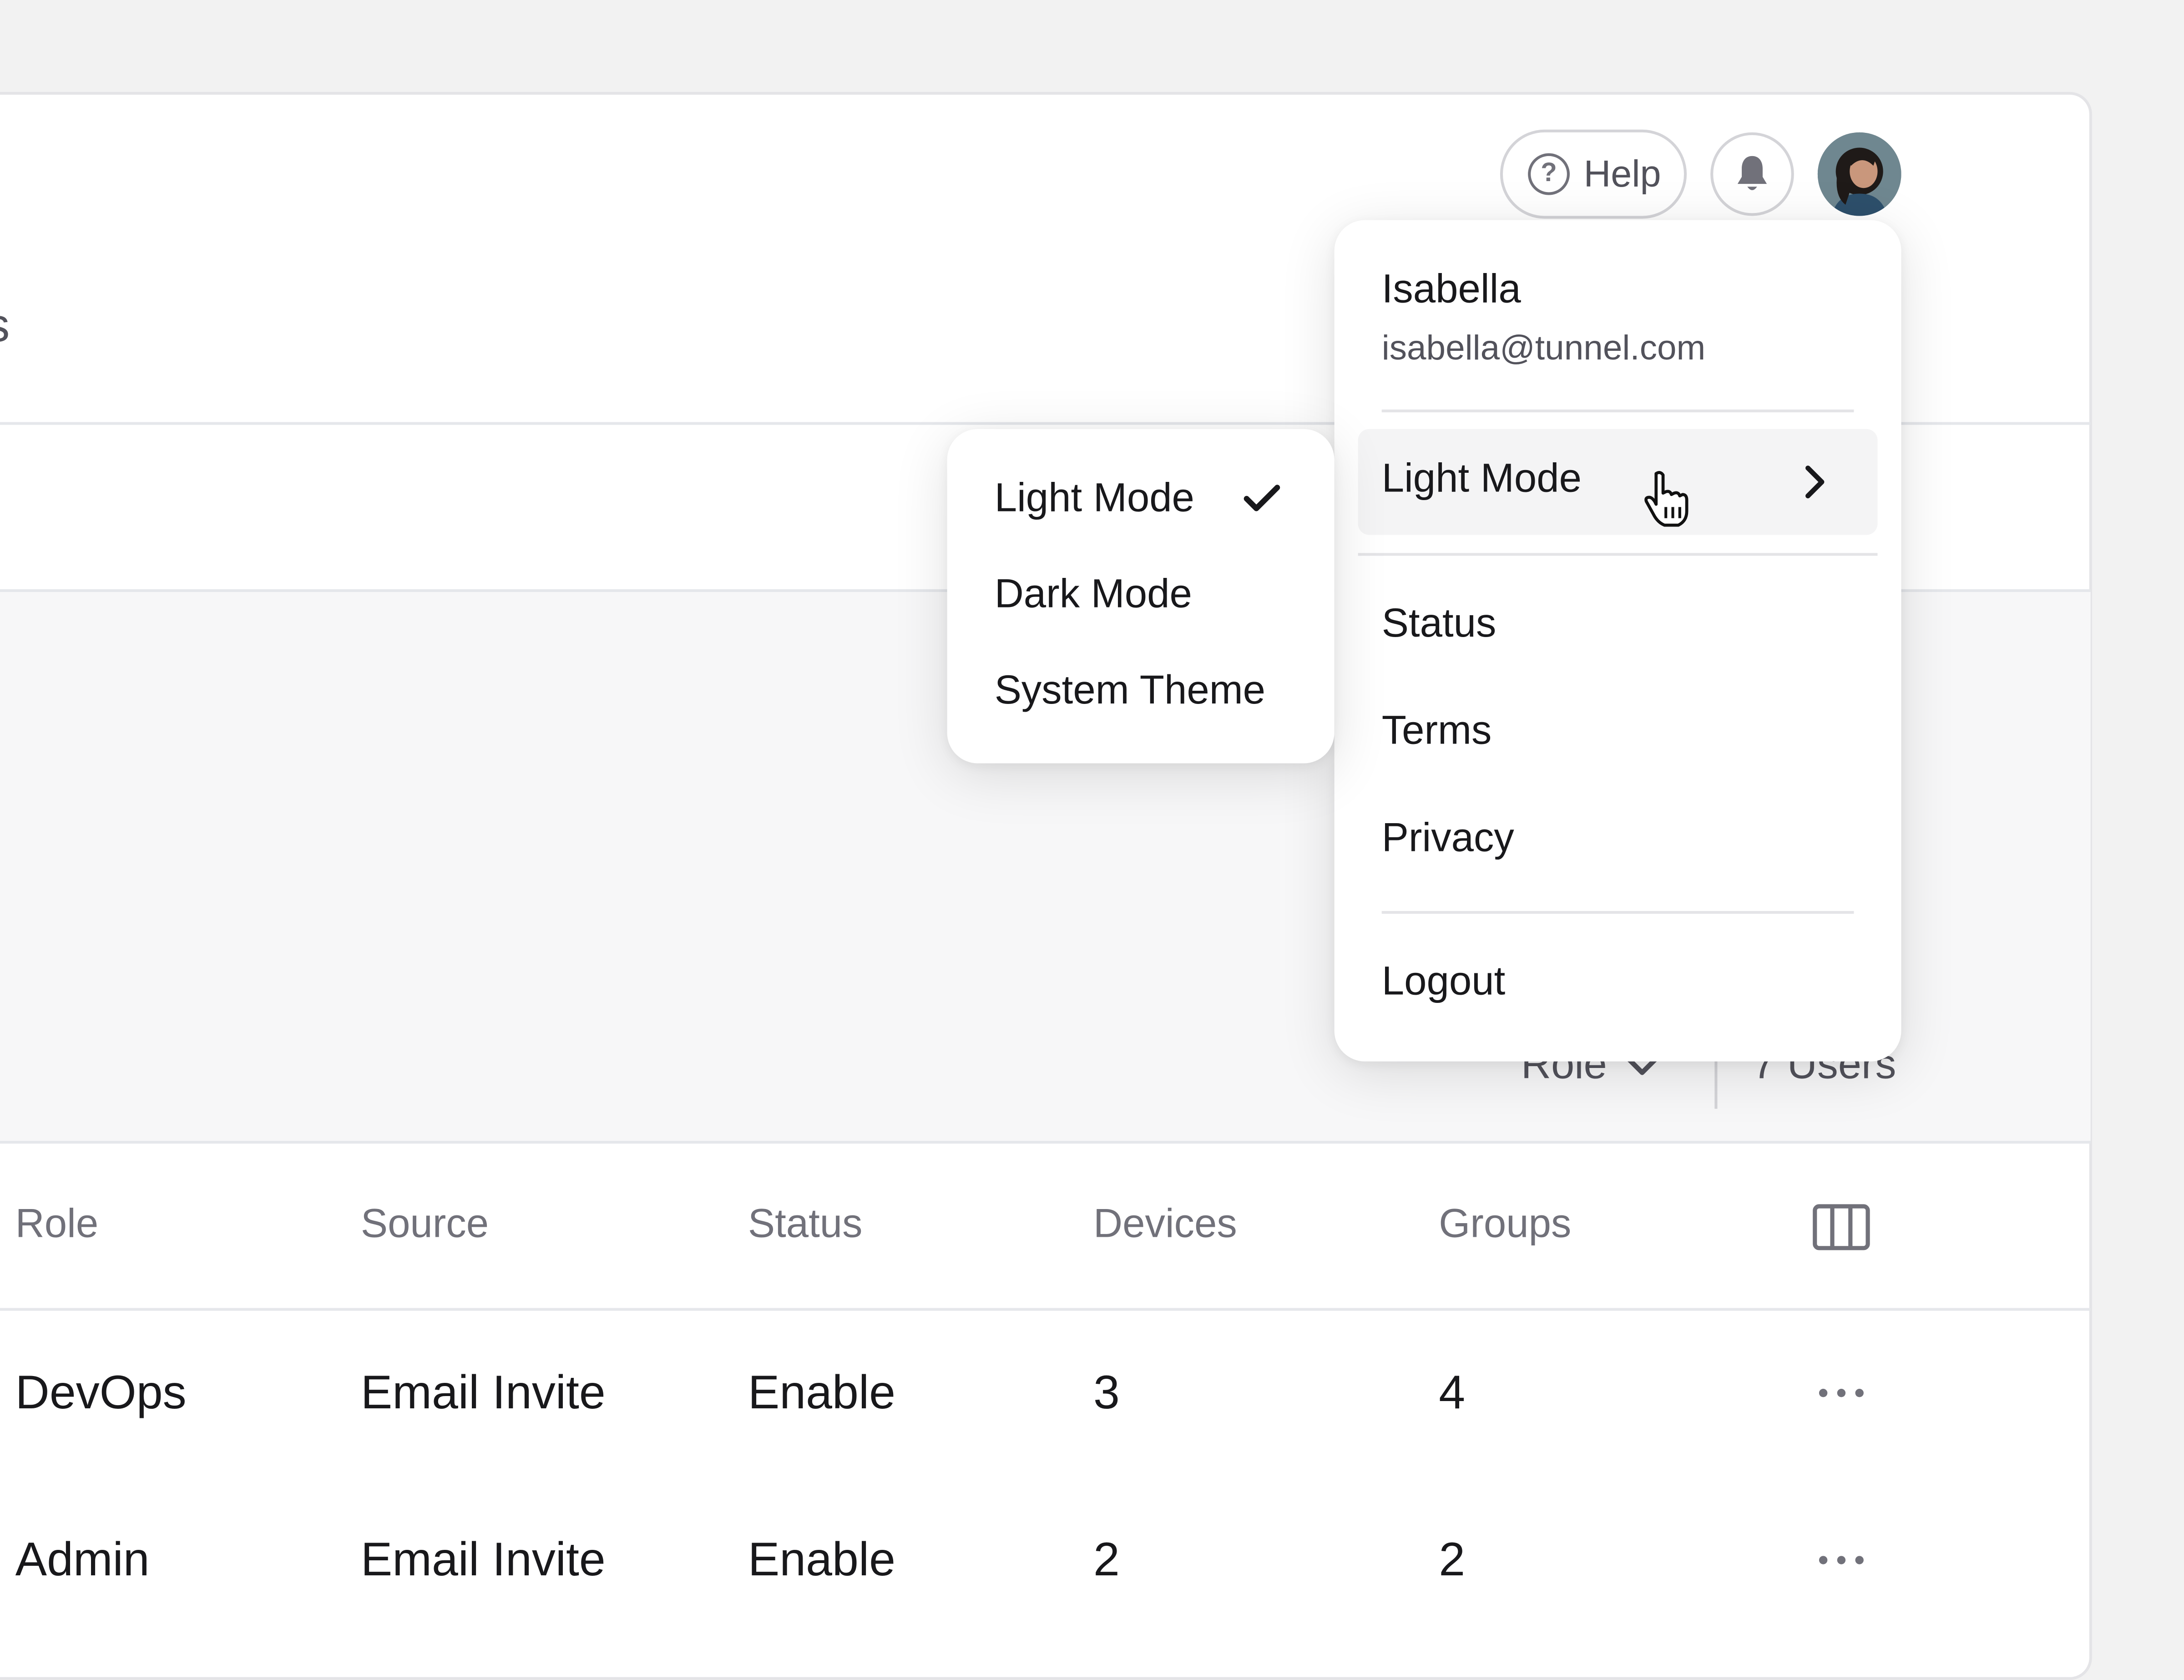  Describe the element at coordinates (101, 1393) in the screenshot. I see `cell-role: DevOps` at that location.